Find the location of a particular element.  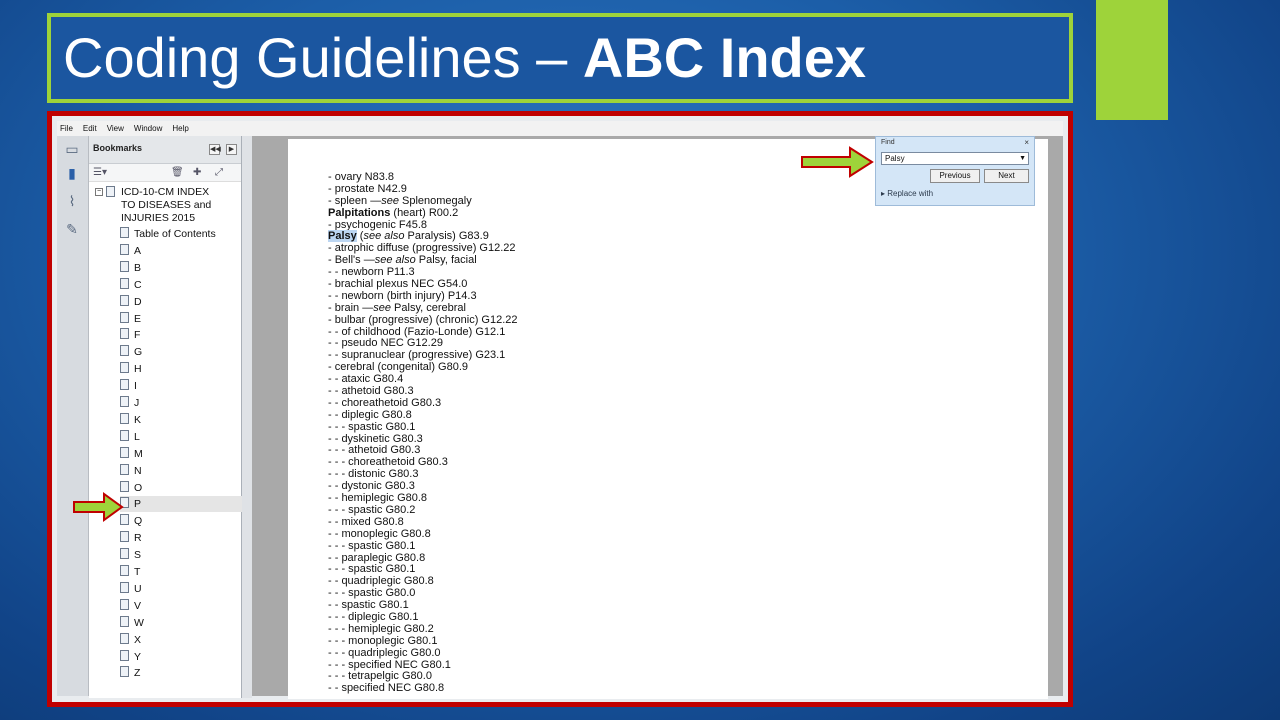

bookmark-item-label: P is located at coordinates (138, 504).